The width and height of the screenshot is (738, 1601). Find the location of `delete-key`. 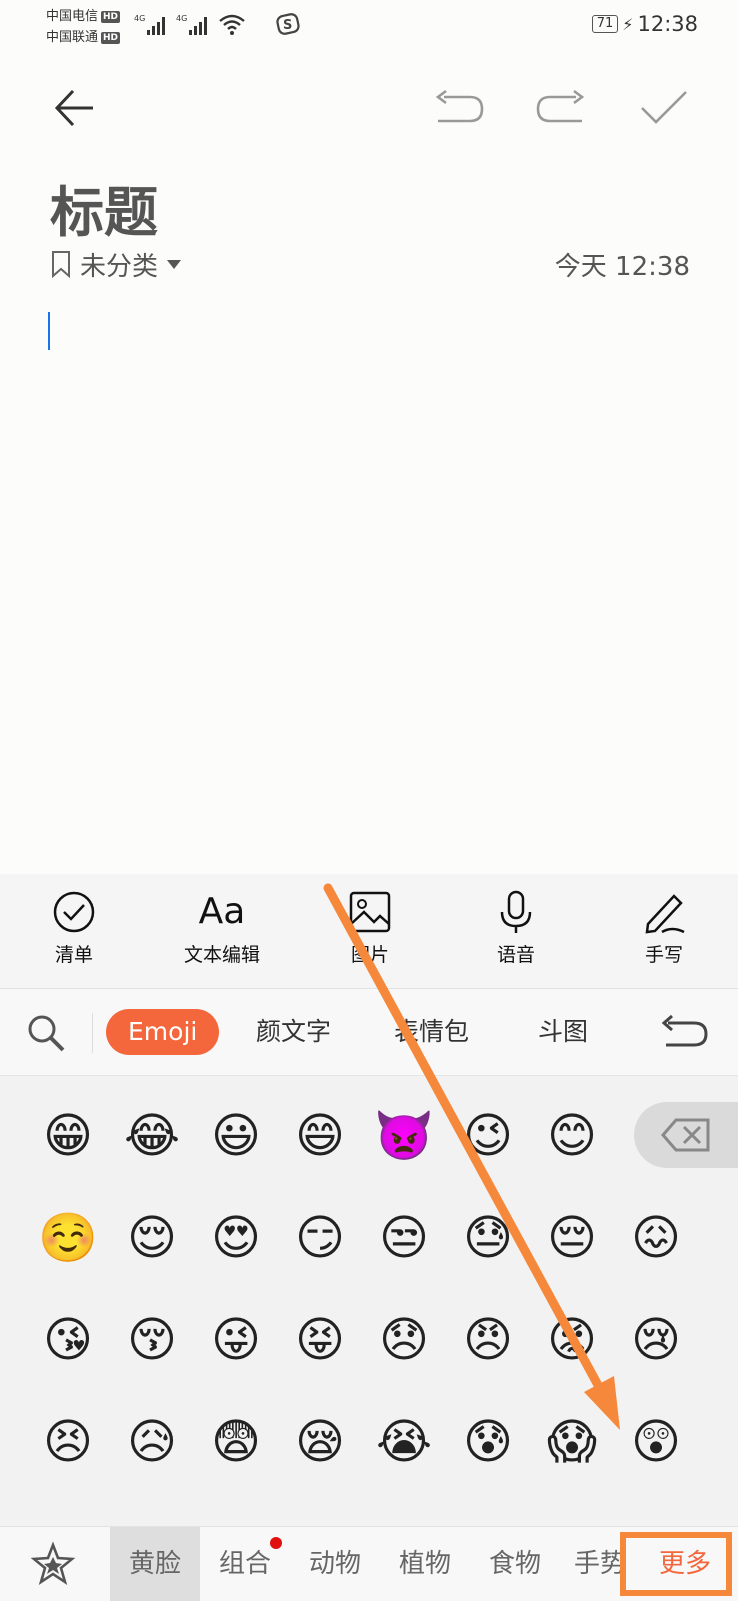

delete-key is located at coordinates (686, 1135).